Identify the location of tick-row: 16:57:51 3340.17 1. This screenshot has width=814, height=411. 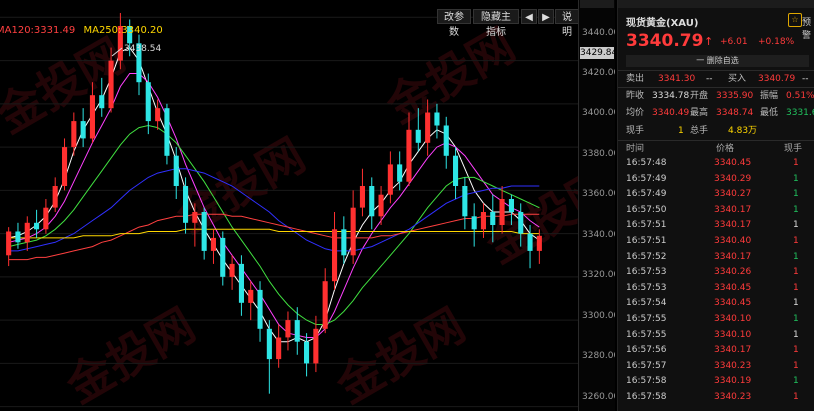
(716, 225).